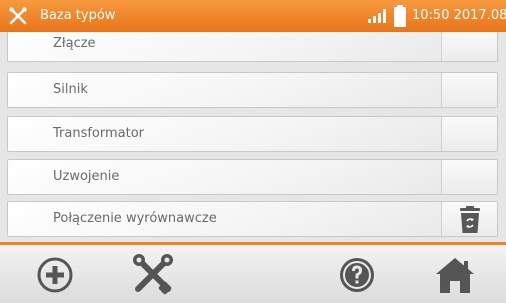  What do you see at coordinates (455, 275) in the screenshot?
I see `home-icon` at bounding box center [455, 275].